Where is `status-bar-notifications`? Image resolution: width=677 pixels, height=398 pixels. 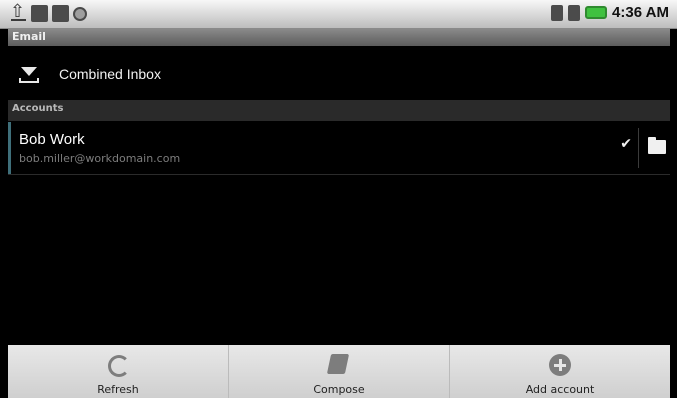 status-bar-notifications is located at coordinates (48, 11).